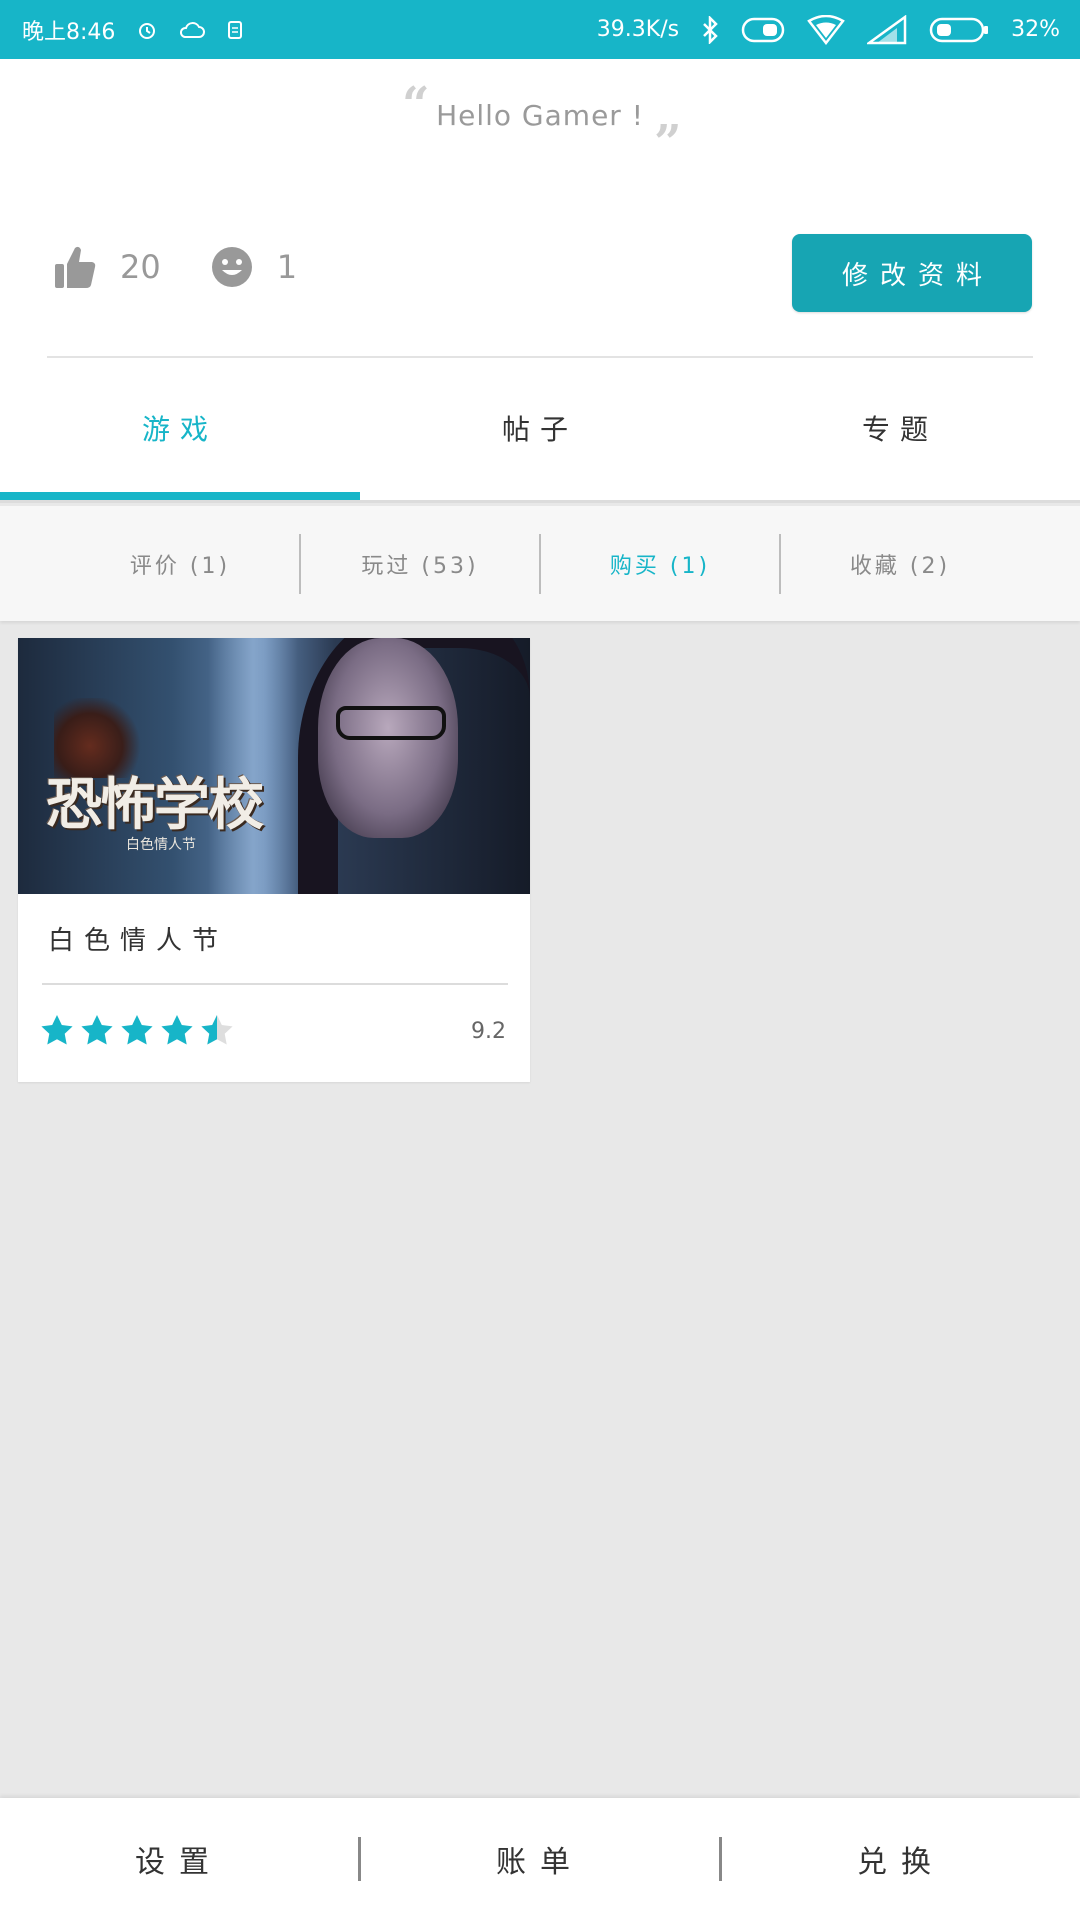 The image size is (1080, 1920). I want to click on game-cover-image: 恐怖学校 白色情人节, so click(274, 766).